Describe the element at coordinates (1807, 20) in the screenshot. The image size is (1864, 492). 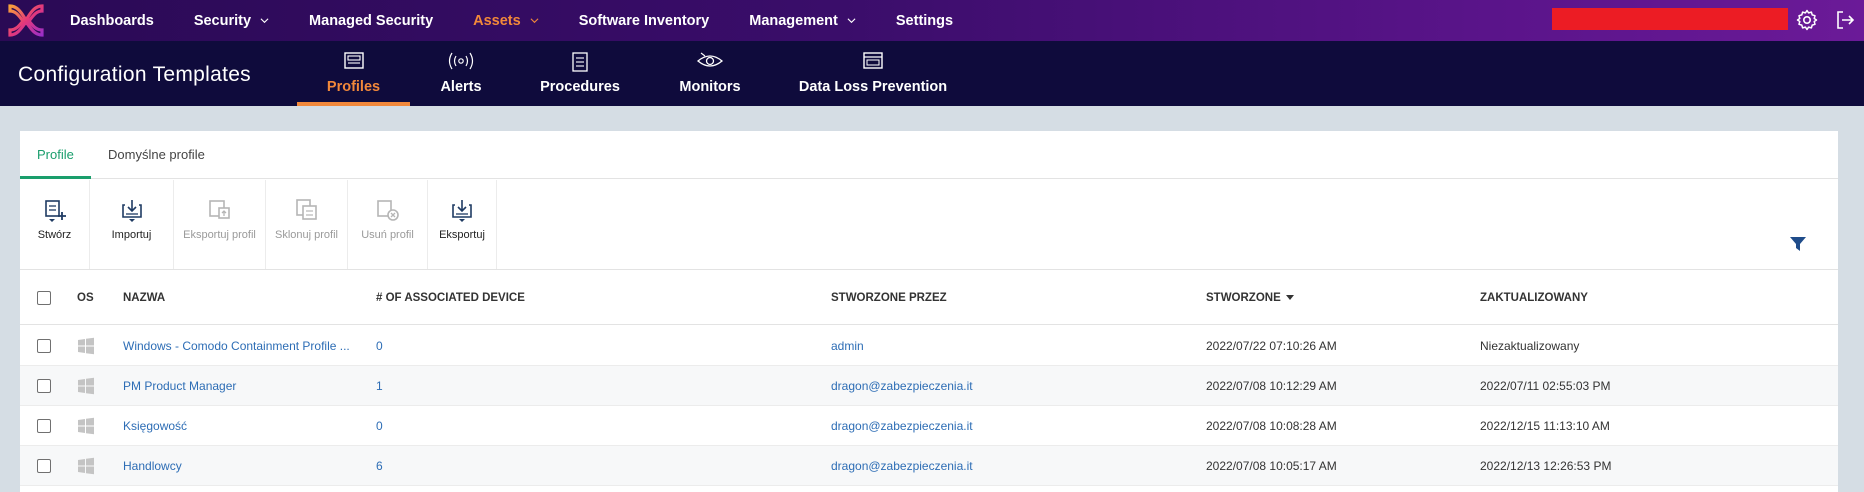
I see `gear-icon` at that location.